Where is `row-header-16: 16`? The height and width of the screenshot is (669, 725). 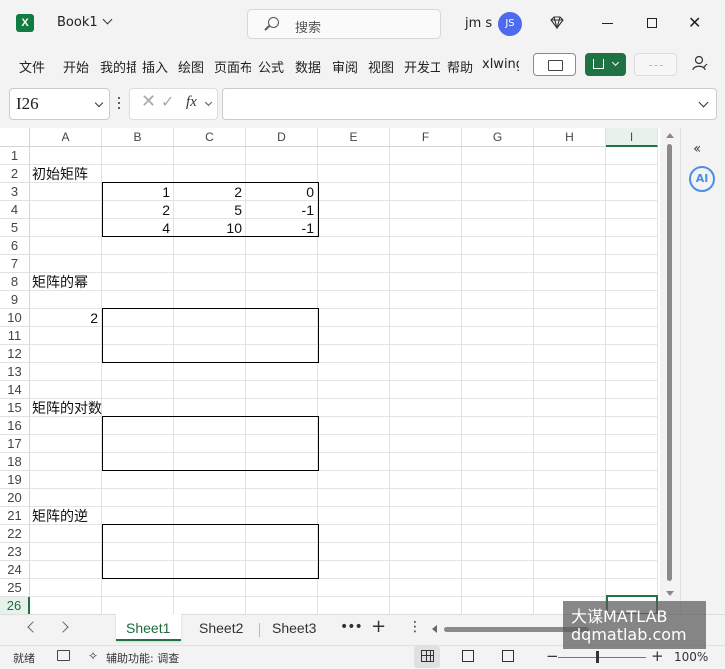 row-header-16: 16 is located at coordinates (15, 426).